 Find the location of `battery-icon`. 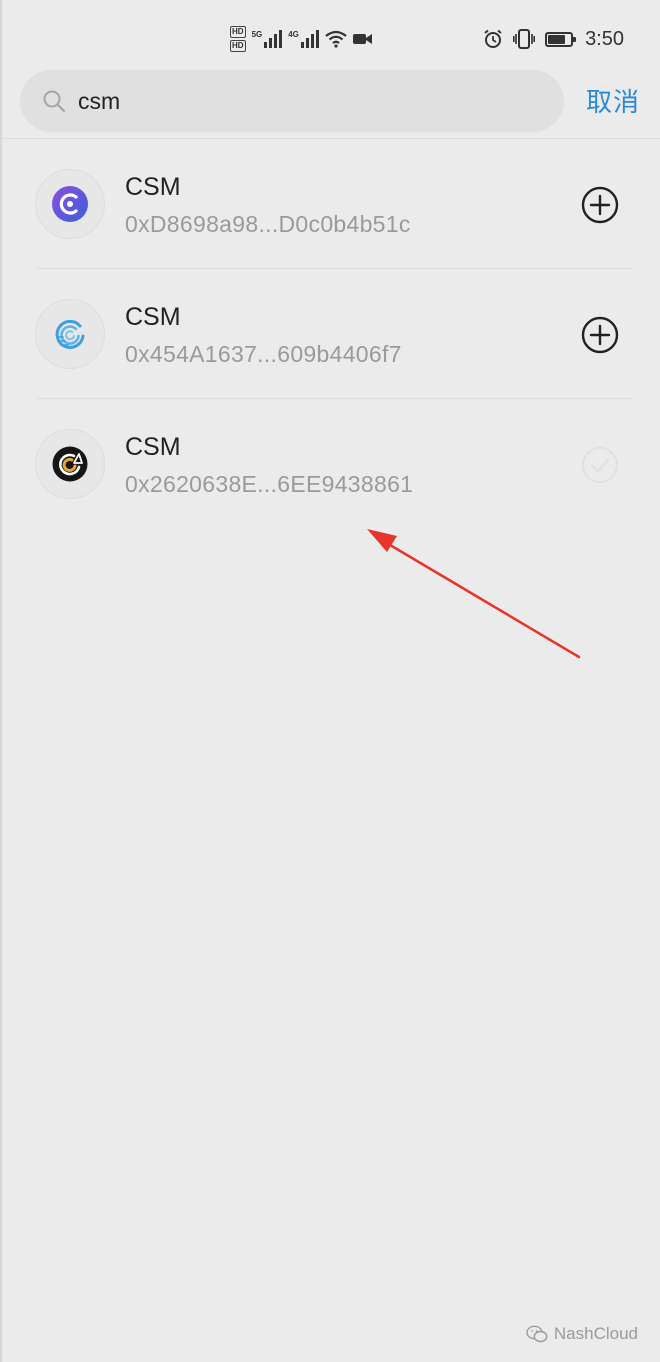

battery-icon is located at coordinates (561, 39).